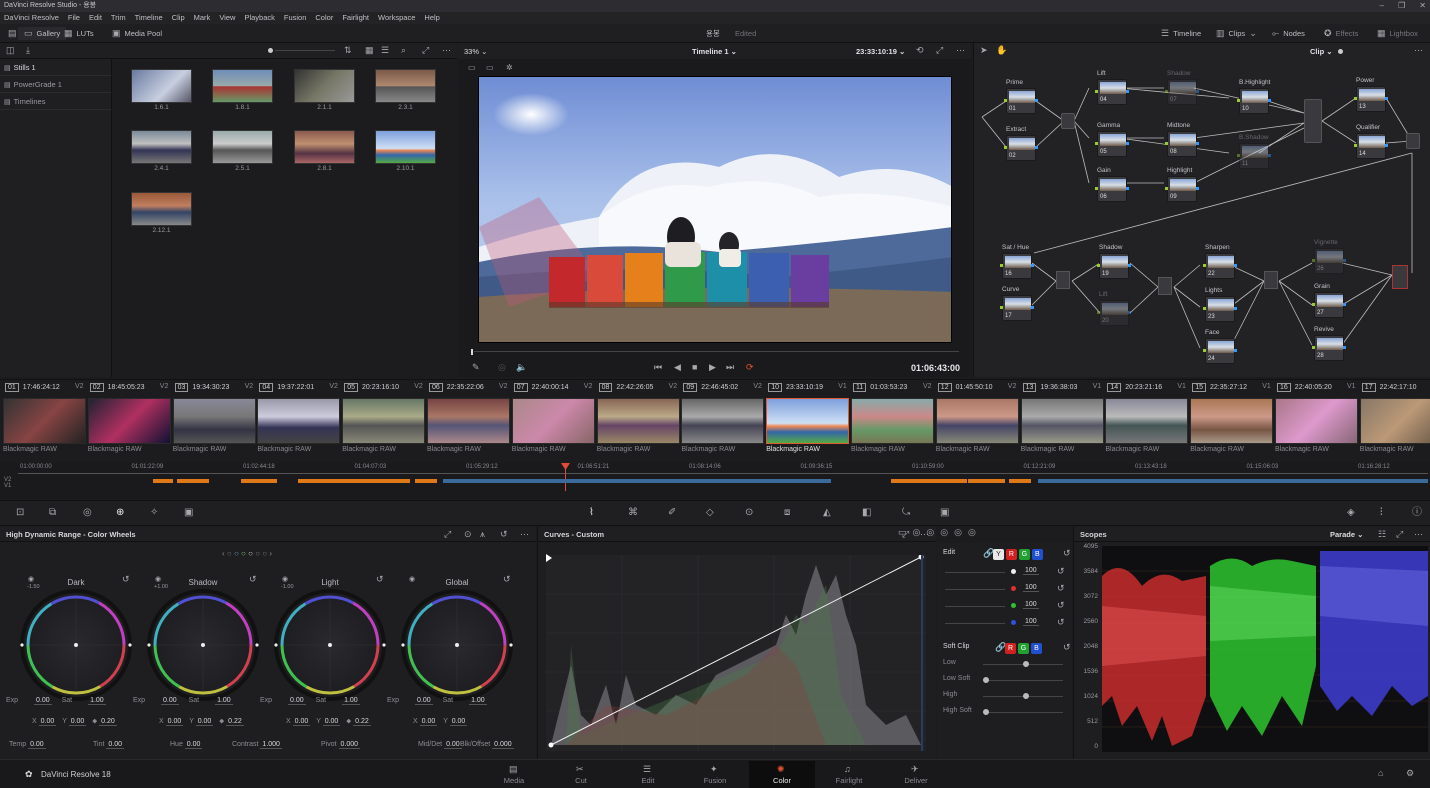 The height and width of the screenshot is (788, 1430). I want to click on page-cut: ✂ Cut, so click(581, 774).